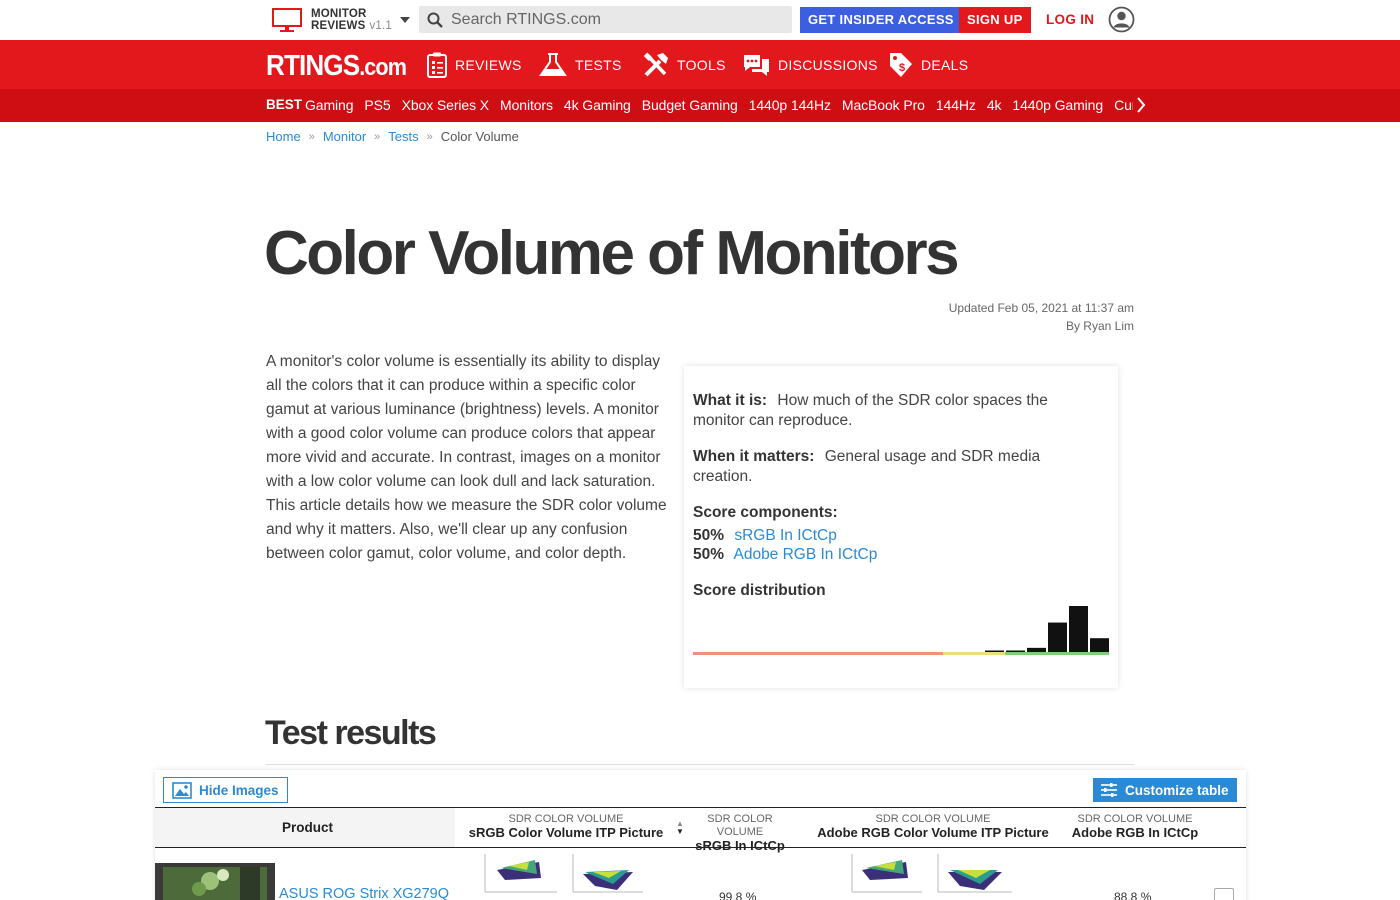 The image size is (1400, 900). What do you see at coordinates (928, 65) in the screenshot?
I see `nav-deals: $ DEALS` at bounding box center [928, 65].